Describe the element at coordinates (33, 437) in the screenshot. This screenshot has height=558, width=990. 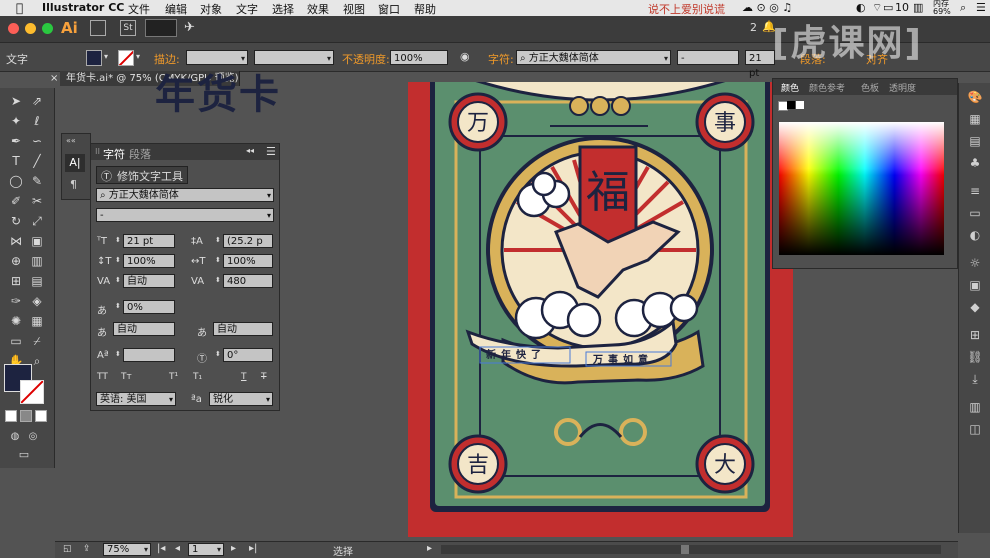
I see `draw-behind-icon: ◎` at that location.